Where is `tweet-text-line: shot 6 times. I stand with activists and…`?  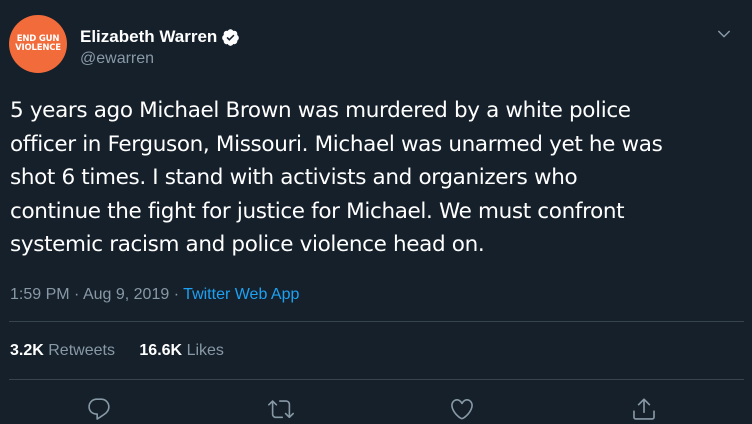 tweet-text-line: shot 6 times. I stand with activists and… is located at coordinates (294, 177).